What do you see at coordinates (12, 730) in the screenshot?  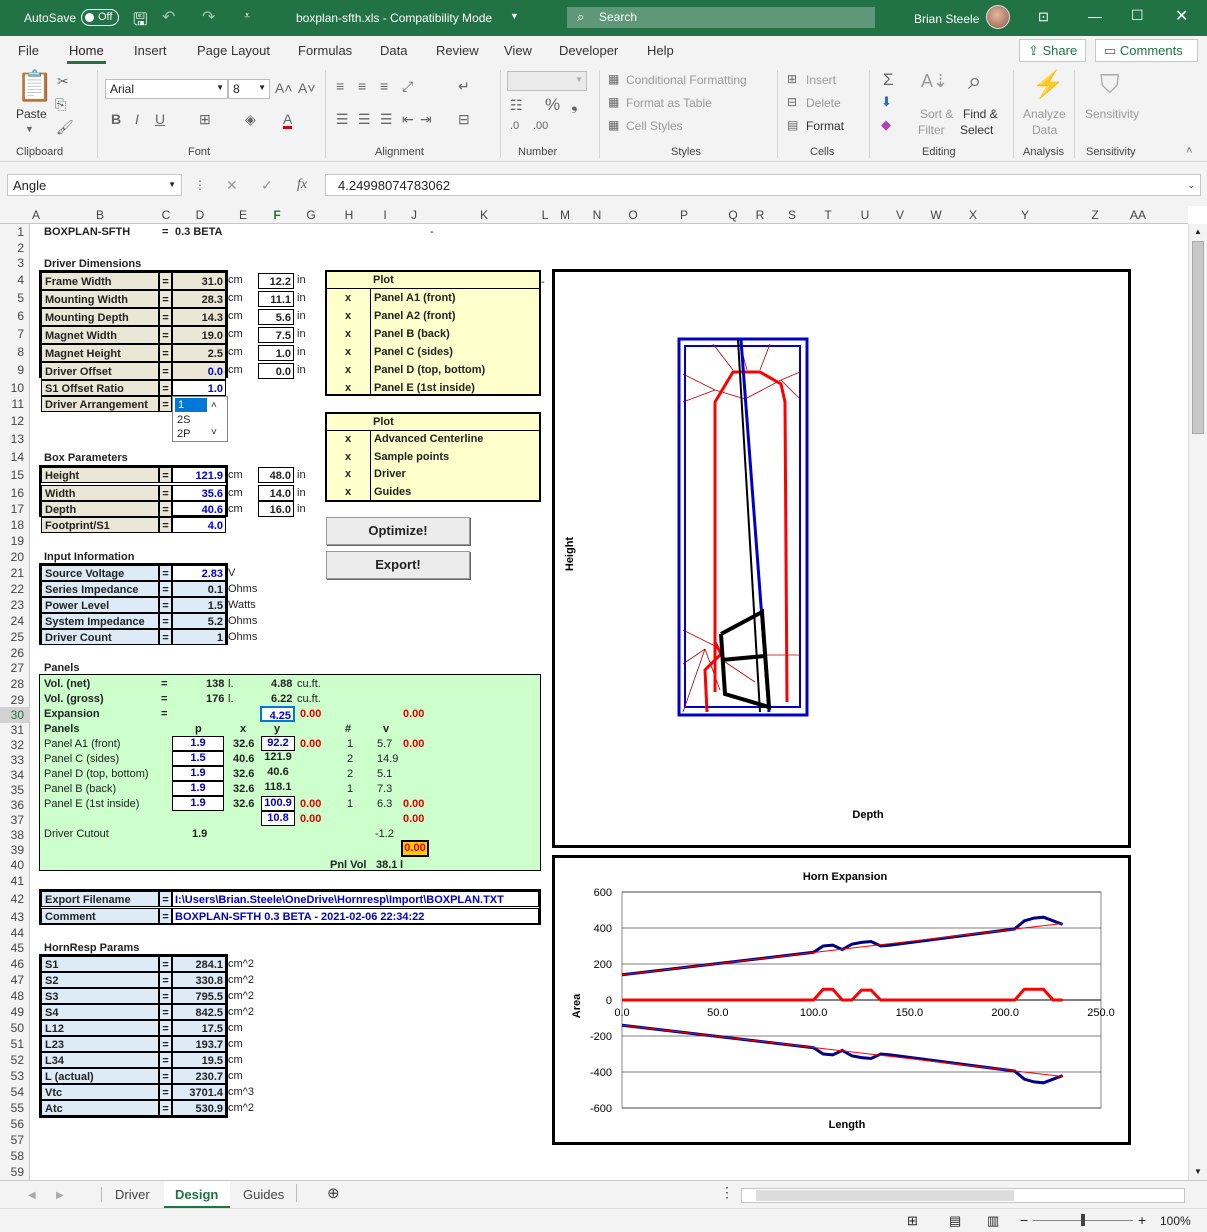 I see `row-header-31: 31` at bounding box center [12, 730].